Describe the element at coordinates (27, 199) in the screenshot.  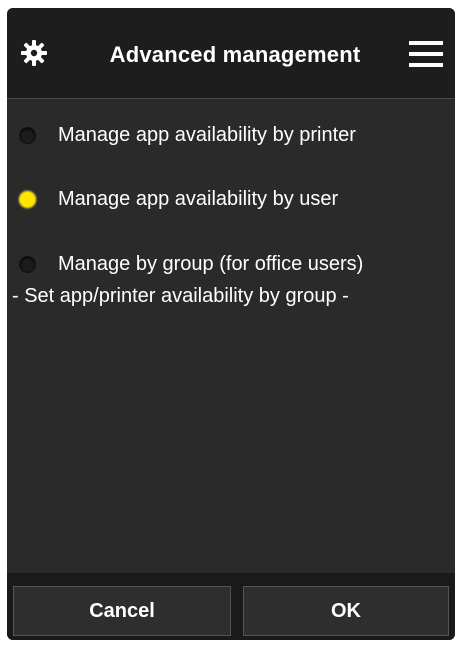
I see `radio-button-selected` at that location.